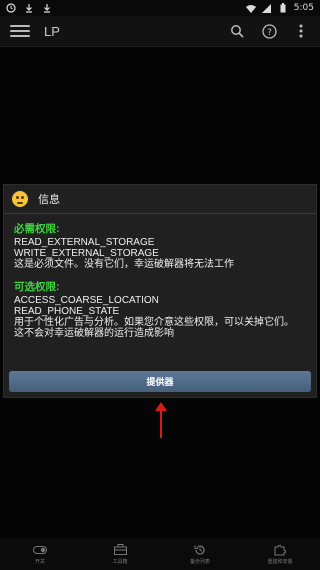 Image resolution: width=320 pixels, height=570 pixels. What do you see at coordinates (86, 253) in the screenshot?
I see `required-line: WRITE_EXTERNAL_STORAGE` at bounding box center [86, 253].